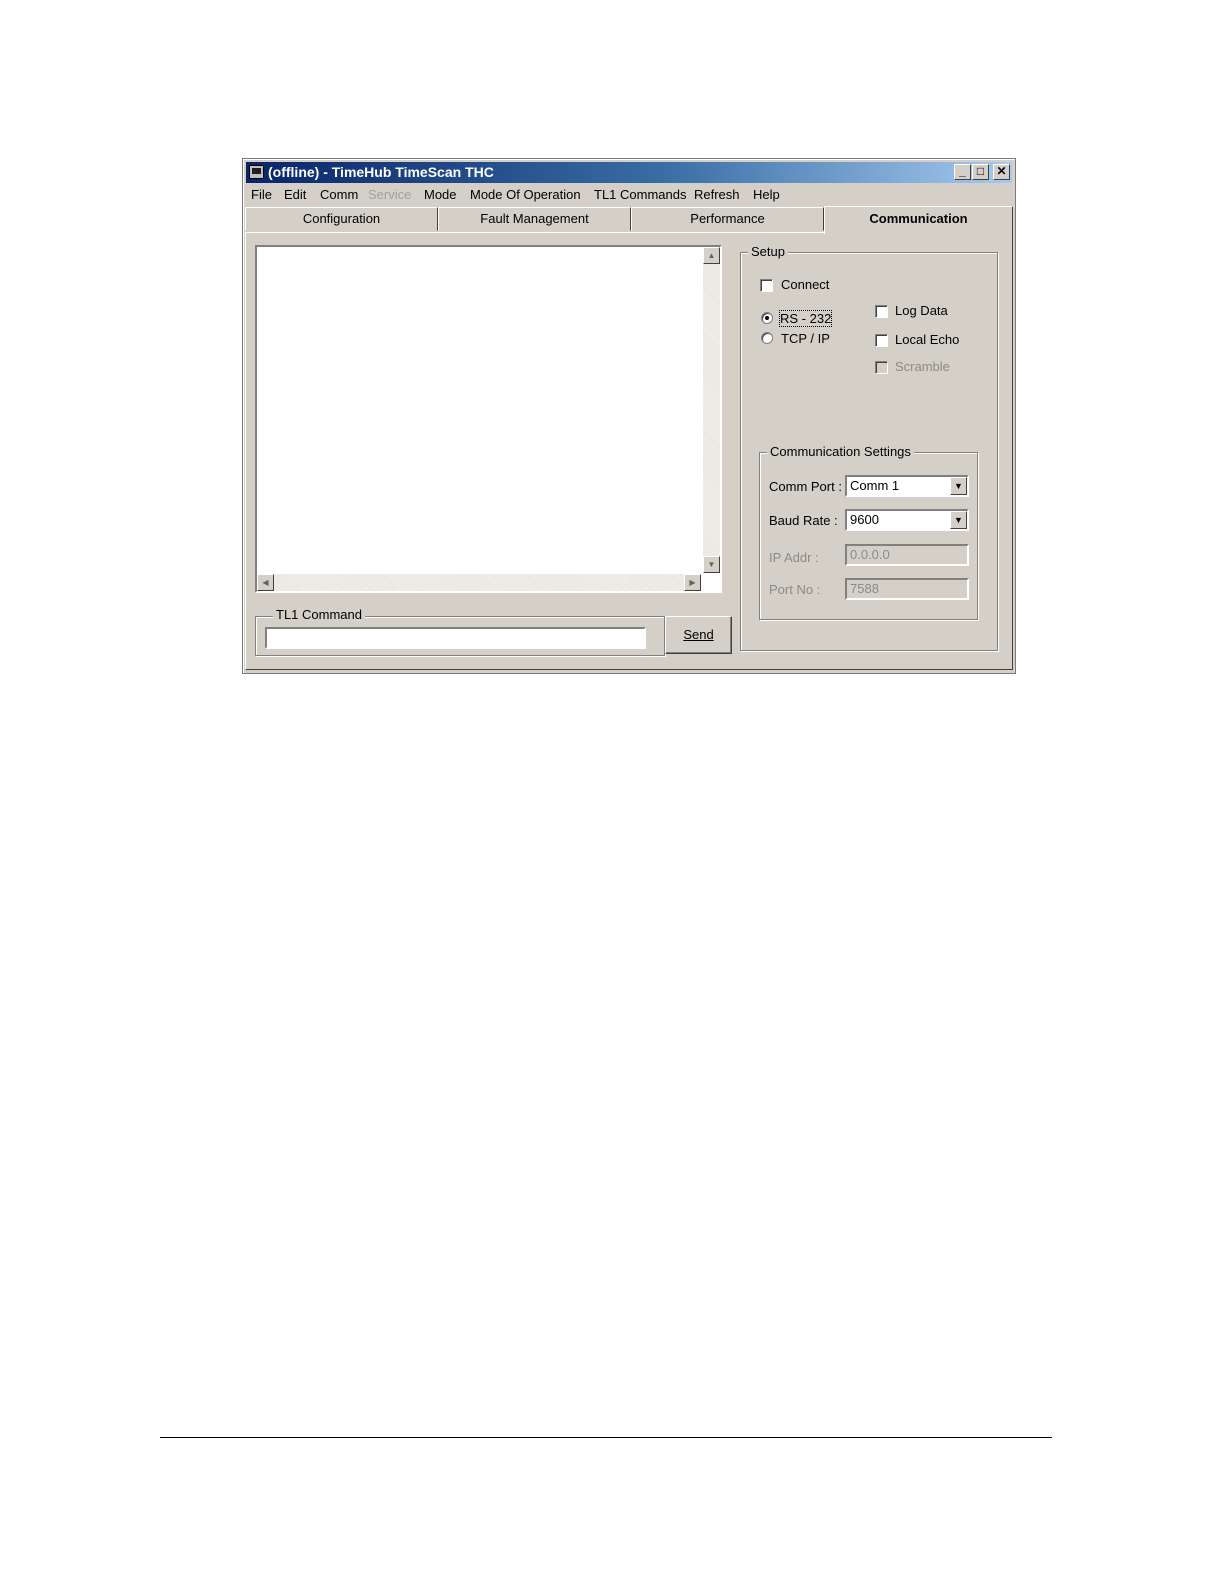 Image resolution: width=1224 pixels, height=1584 pixels. What do you see at coordinates (629, 172) in the screenshot?
I see `title-bar: (offline) - TimeHub TimeScan THC _ □ ✕` at bounding box center [629, 172].